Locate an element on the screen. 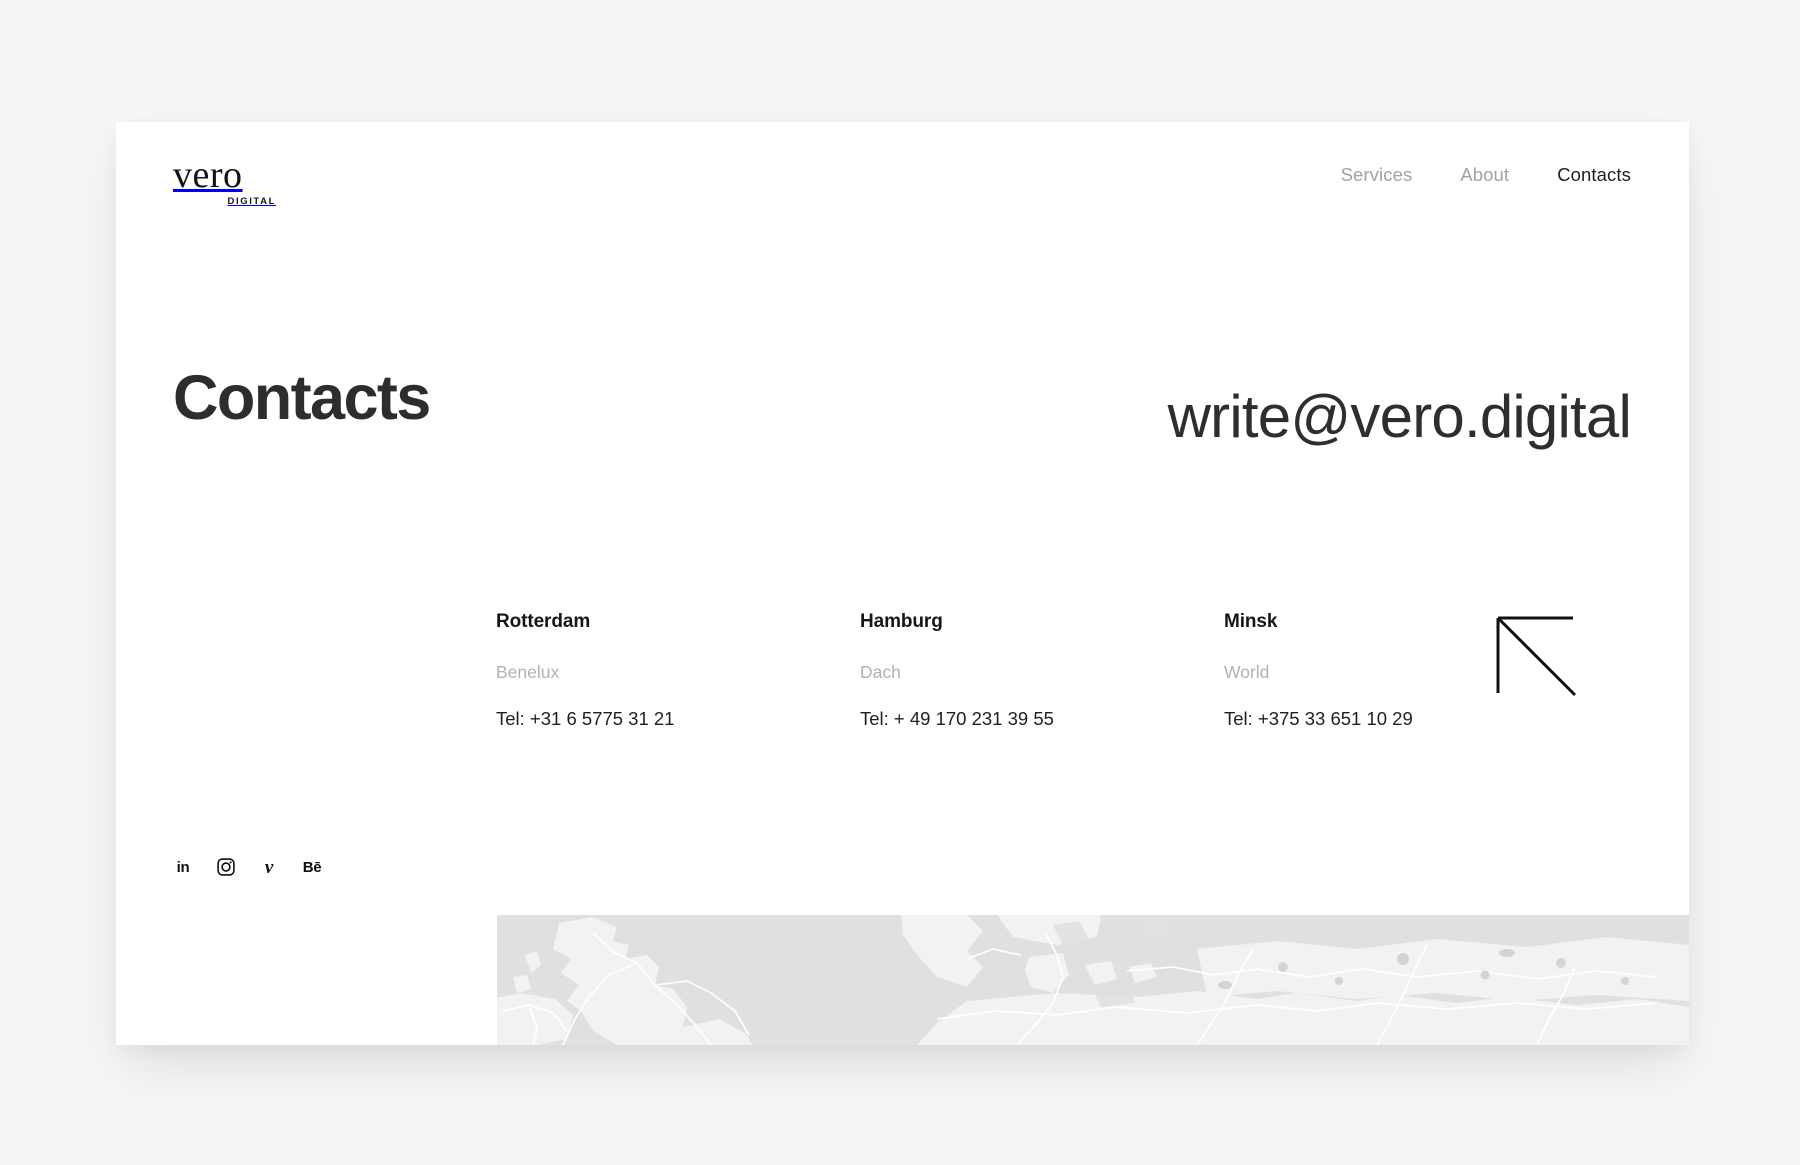 The width and height of the screenshot is (1800, 1165). linkedin-icon: in is located at coordinates (183, 867).